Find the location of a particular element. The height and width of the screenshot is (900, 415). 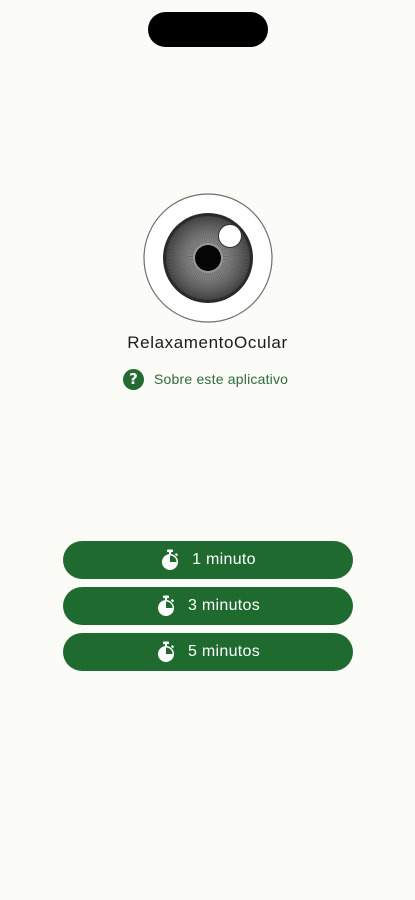

about-app-label: Sobre este aplicativo is located at coordinates (221, 379).